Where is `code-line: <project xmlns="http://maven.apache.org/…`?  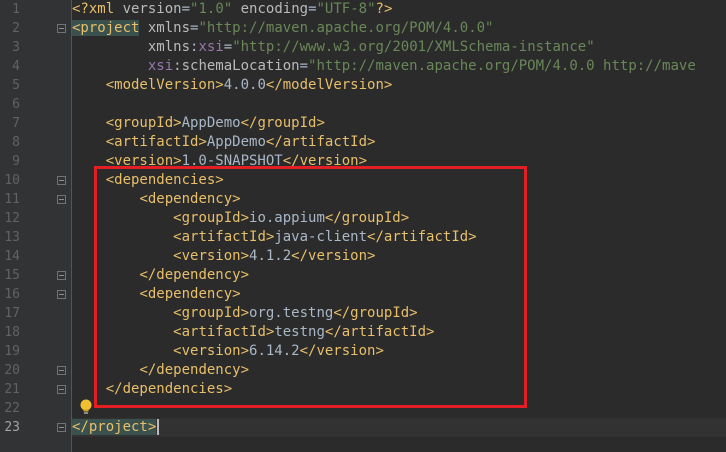
code-line: <project xmlns="http://maven.apache.org/… is located at coordinates (399, 28).